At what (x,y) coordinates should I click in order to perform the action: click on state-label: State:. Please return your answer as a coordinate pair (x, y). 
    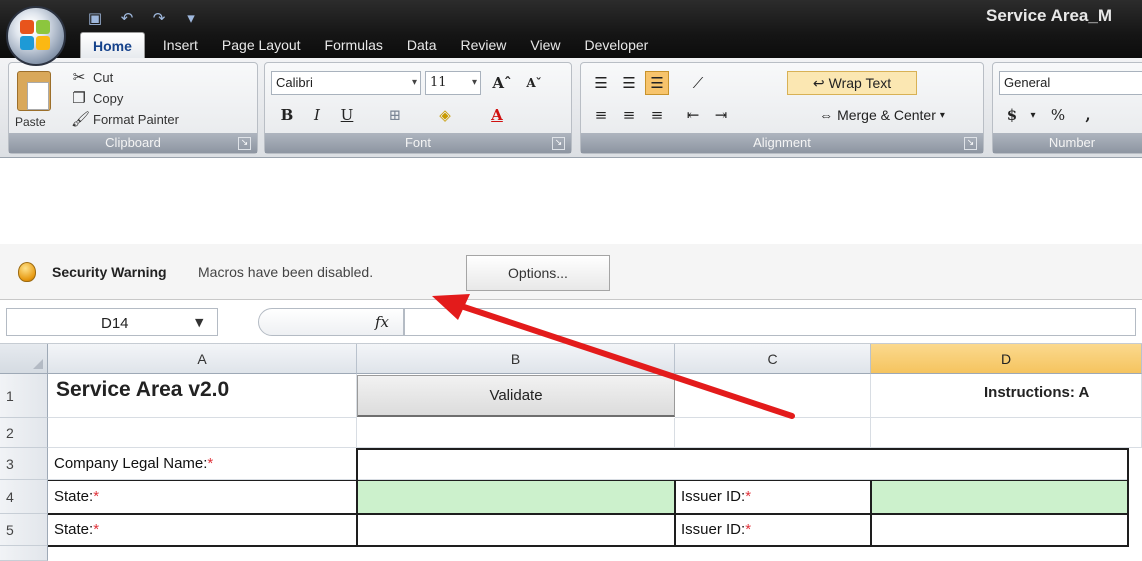
    Looking at the image, I should click on (74, 496).